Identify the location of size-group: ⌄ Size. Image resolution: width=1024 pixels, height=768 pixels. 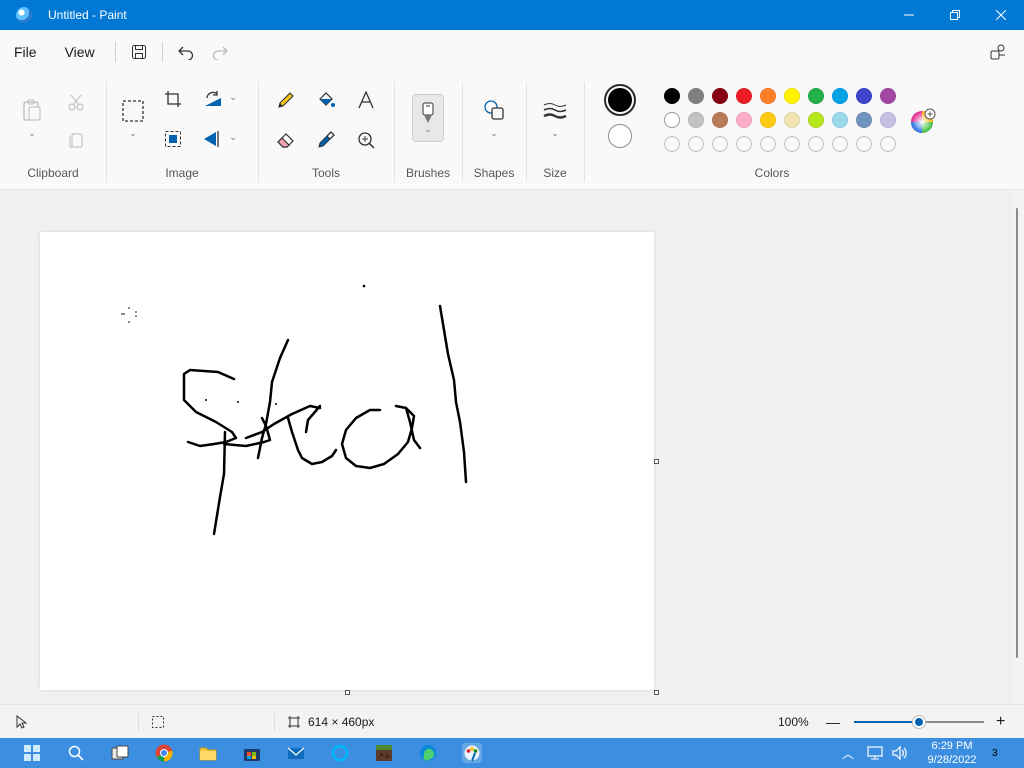
(555, 132).